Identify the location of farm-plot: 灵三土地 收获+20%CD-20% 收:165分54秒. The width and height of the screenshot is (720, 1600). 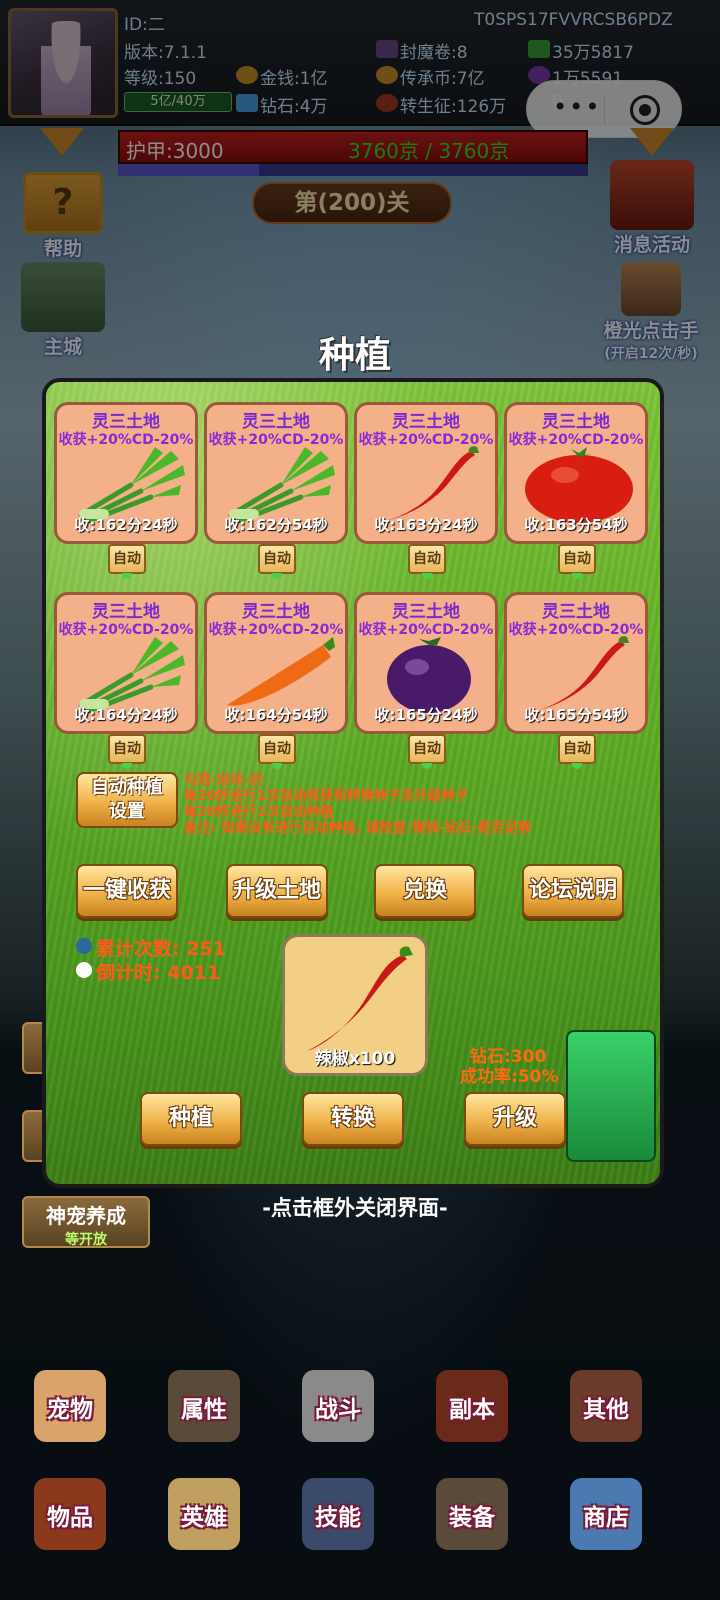
(576, 663).